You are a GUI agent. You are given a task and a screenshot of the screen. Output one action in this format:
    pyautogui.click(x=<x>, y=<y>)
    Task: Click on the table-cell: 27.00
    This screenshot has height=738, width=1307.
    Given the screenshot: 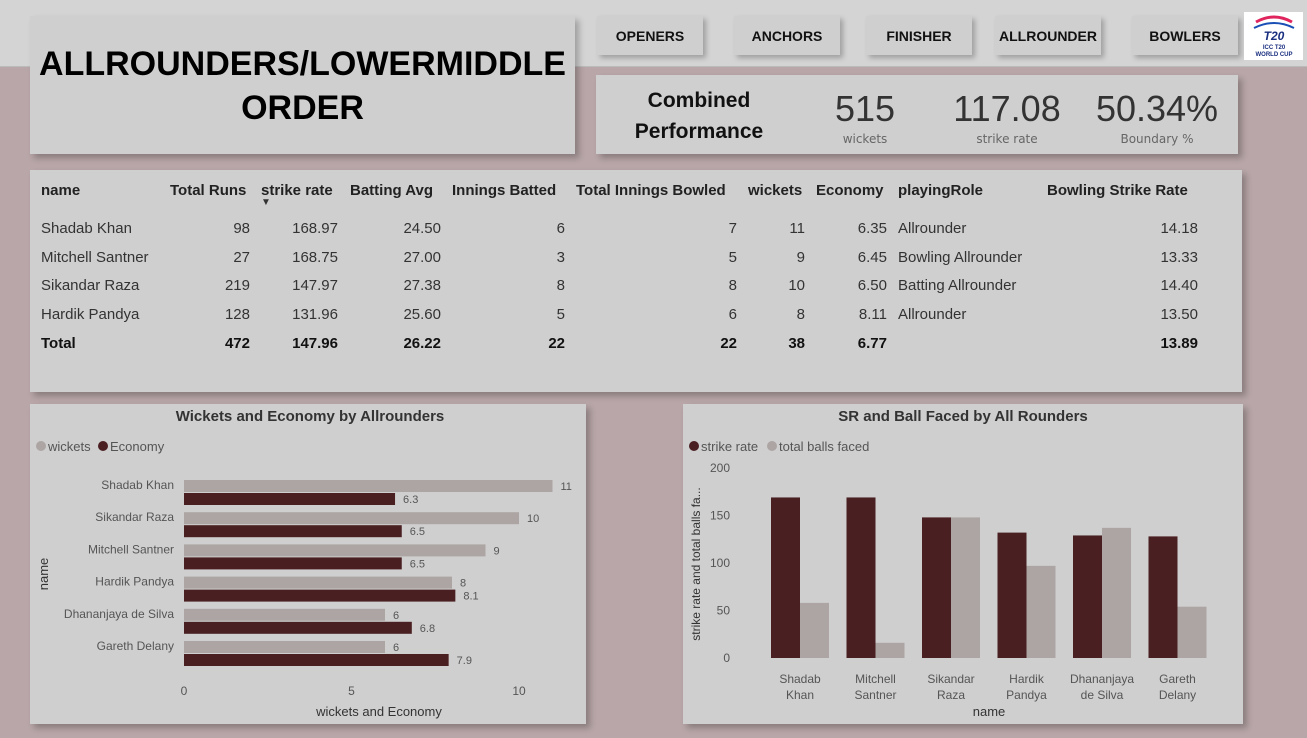 What is the action you would take?
    pyautogui.click(x=422, y=257)
    